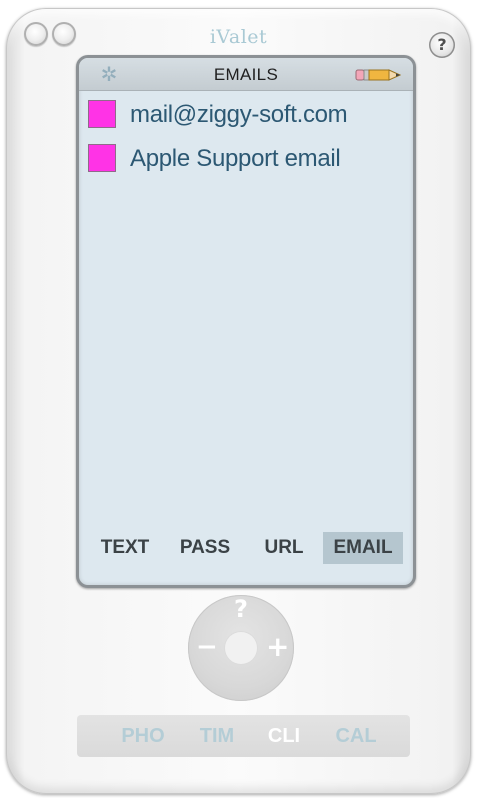 The width and height of the screenshot is (477, 798). What do you see at coordinates (243, 736) in the screenshot?
I see `module-tab-bar: PHO TIM CLI CAL` at bounding box center [243, 736].